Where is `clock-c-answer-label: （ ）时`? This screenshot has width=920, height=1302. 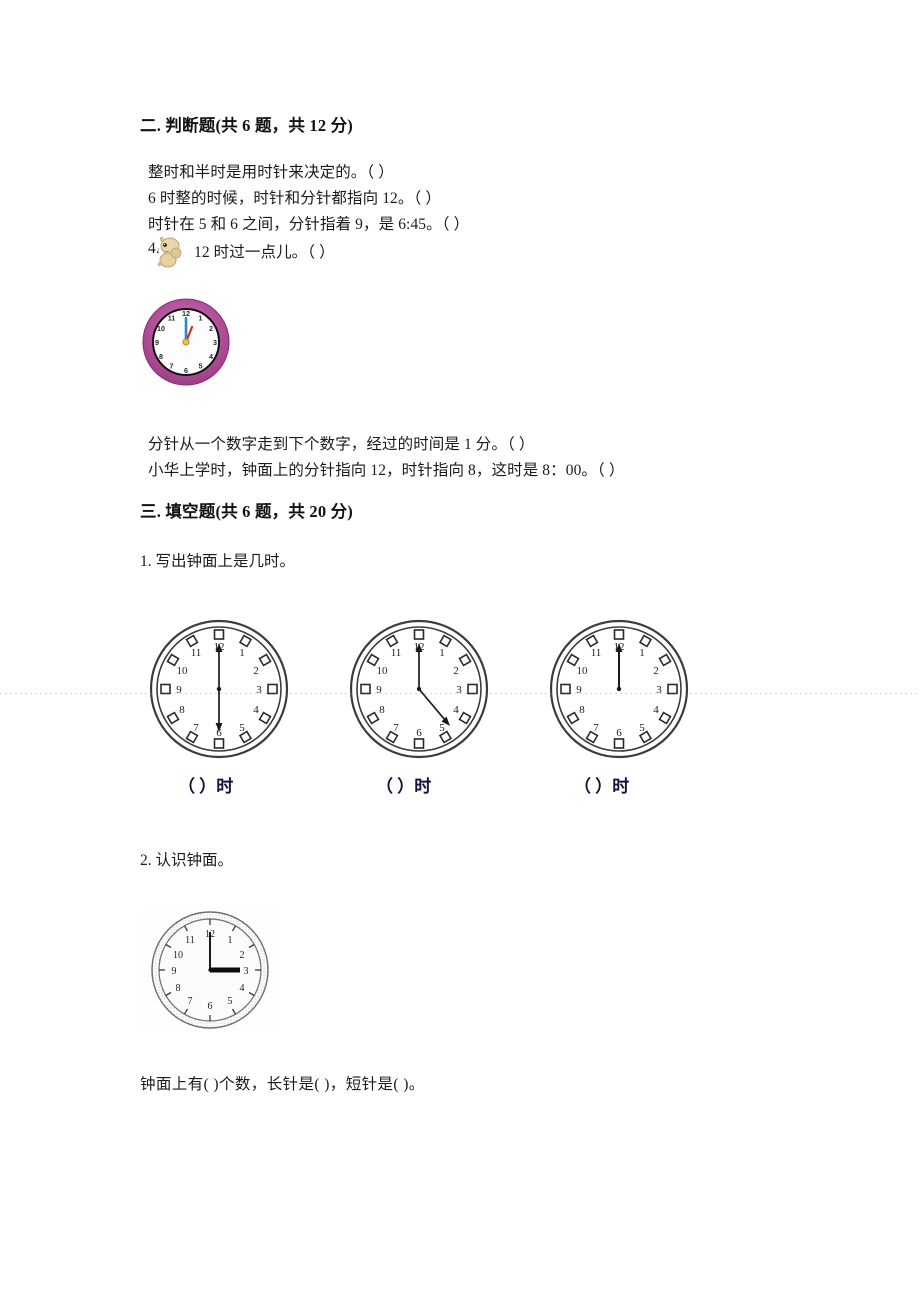
clock-c-answer-label: （ ）时 is located at coordinates (602, 786).